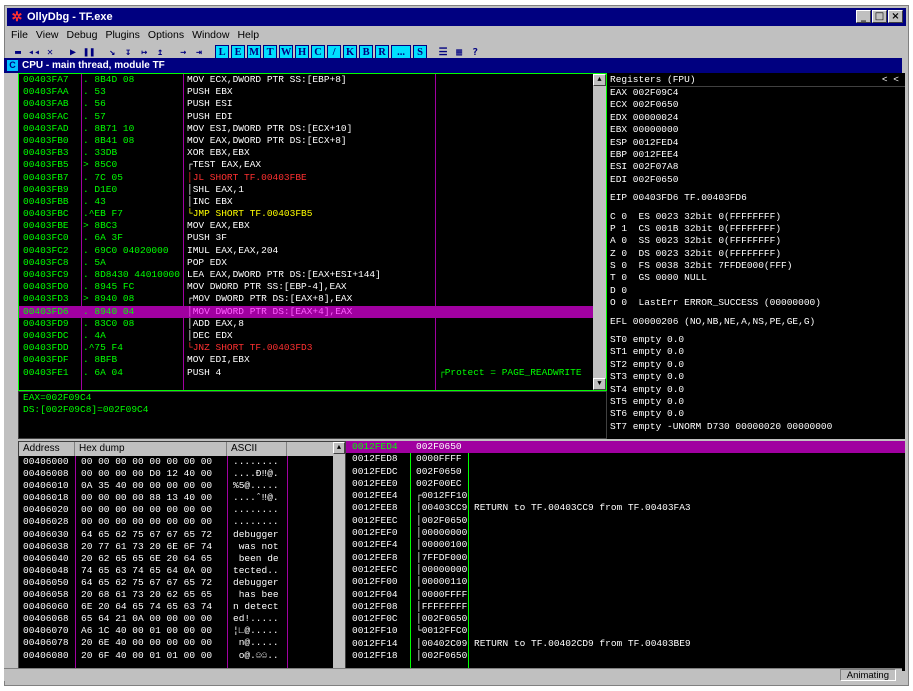  I want to click on register-line: ST6 empty 0.0, so click(757, 414).